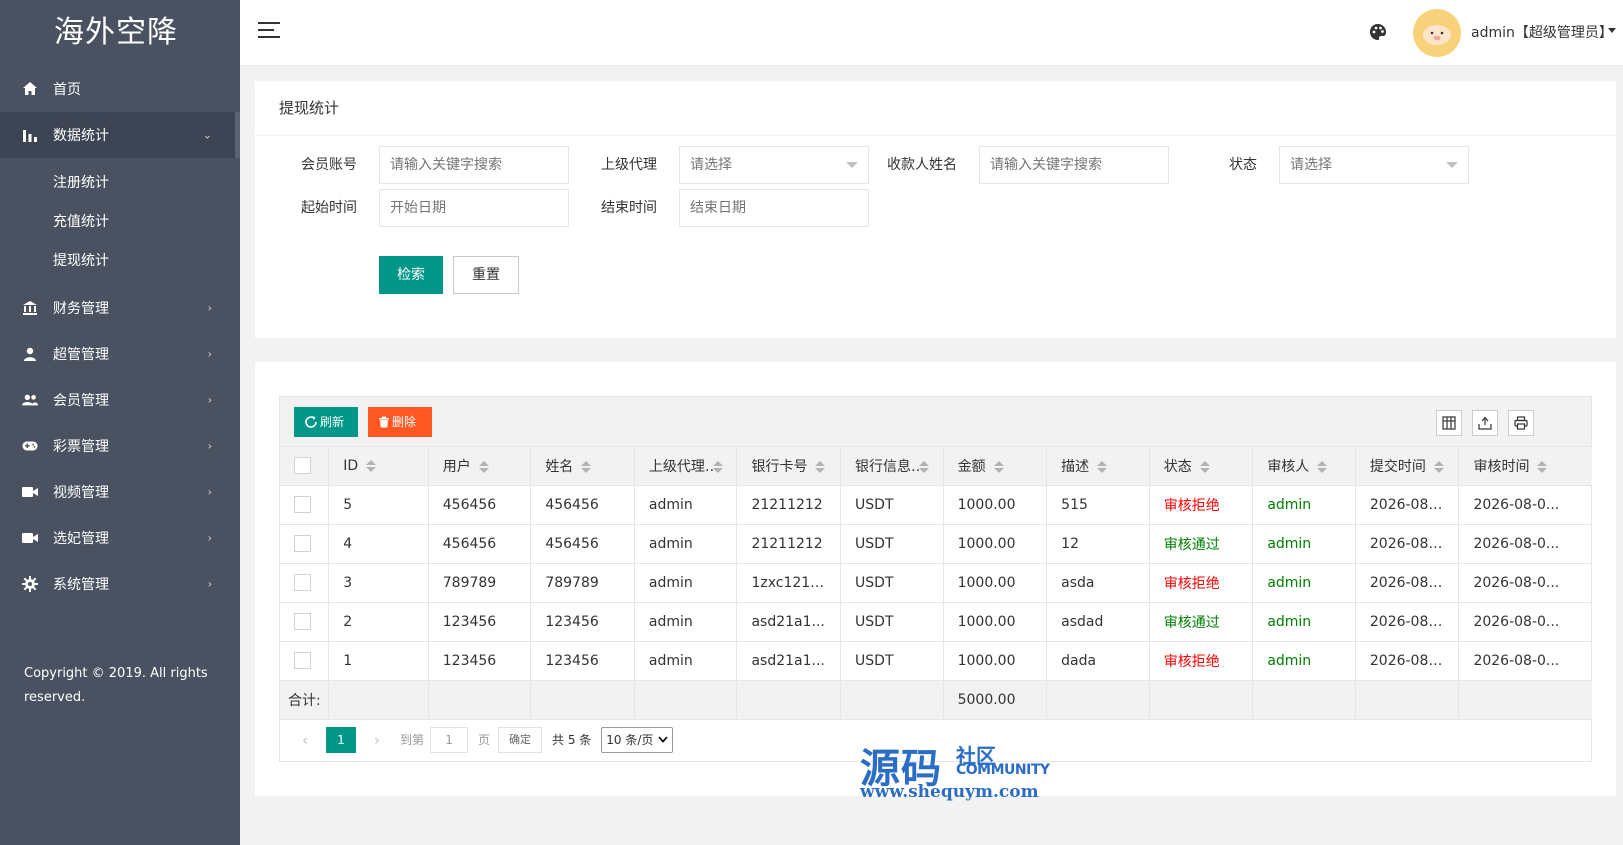  What do you see at coordinates (120, 354) in the screenshot?
I see `sidebar-item-super-admin: 超管管理 ›` at bounding box center [120, 354].